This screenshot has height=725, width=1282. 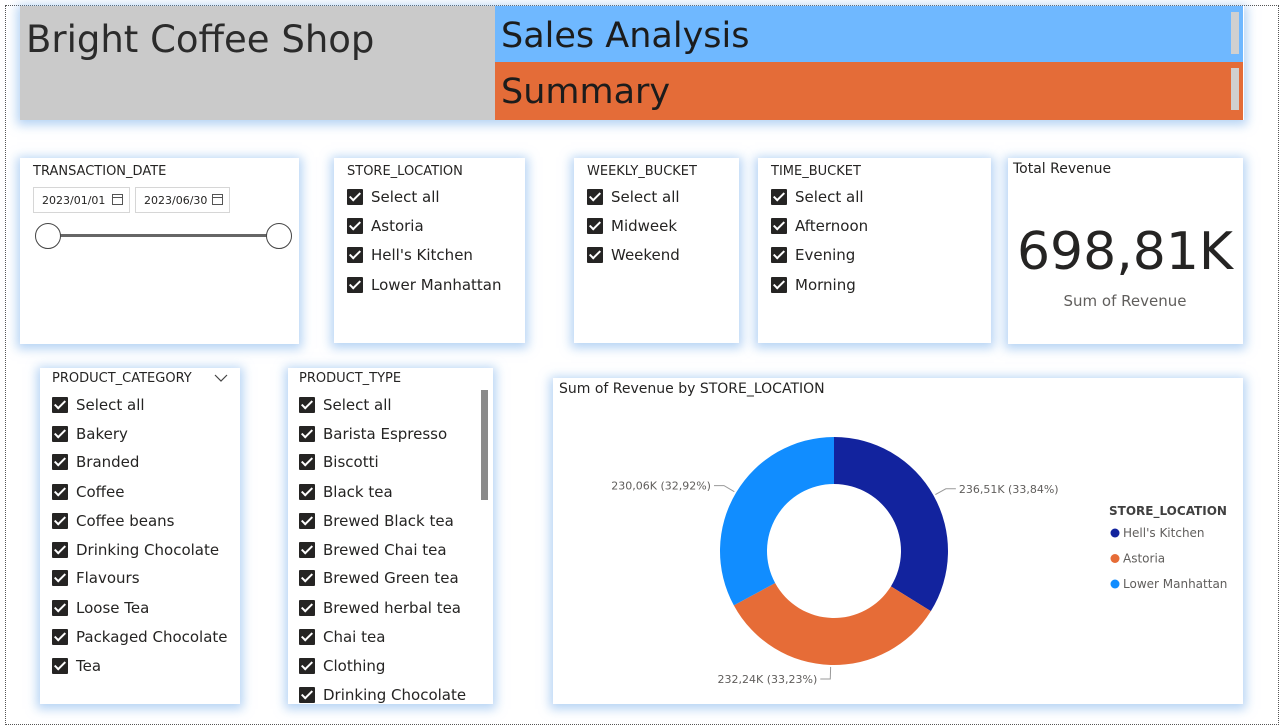 I want to click on data-label: 236,51K (33,84%), so click(x=1009, y=489).